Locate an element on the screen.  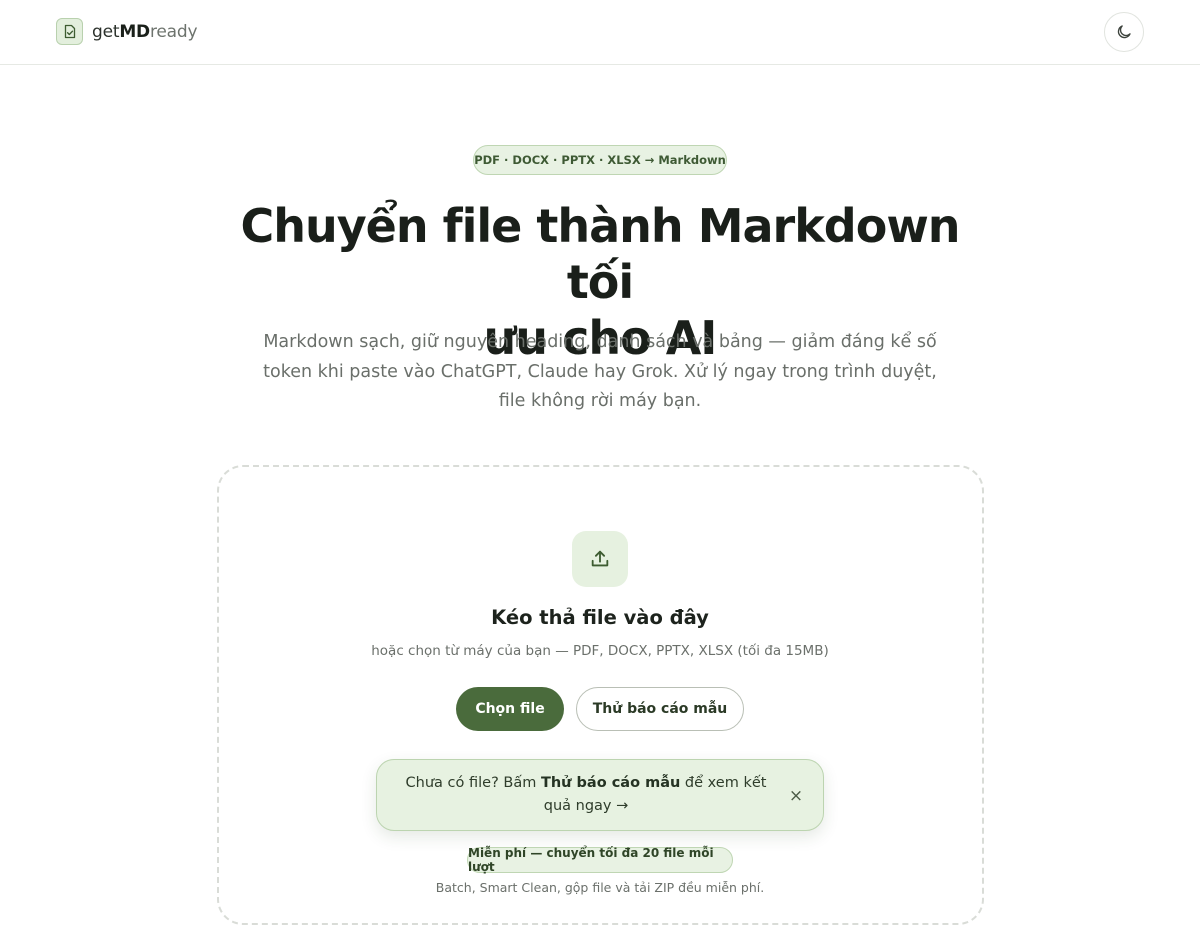
logo: getMDready is located at coordinates (127, 31).